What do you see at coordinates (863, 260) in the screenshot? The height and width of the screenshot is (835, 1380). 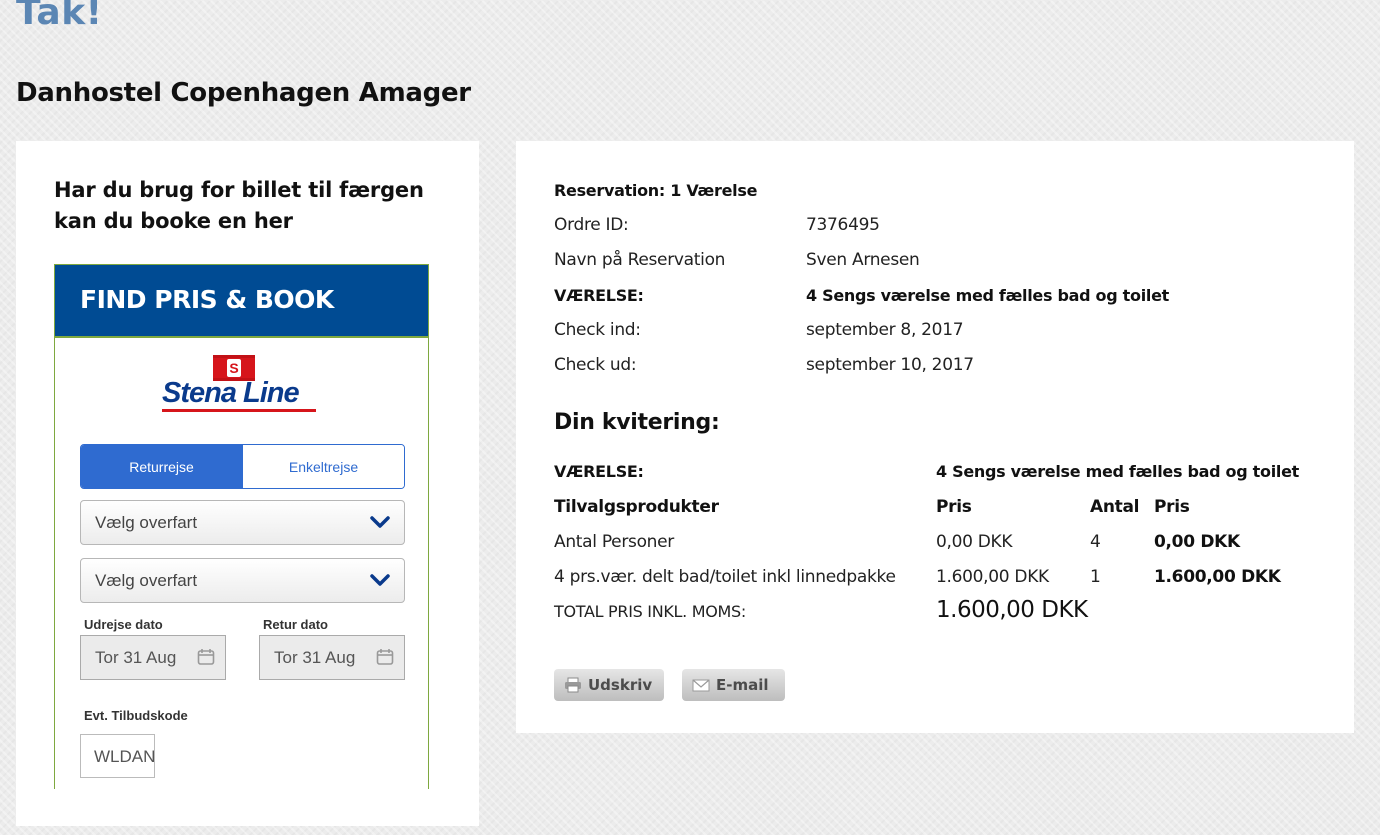 I see `name-value: Sven Arnesen` at bounding box center [863, 260].